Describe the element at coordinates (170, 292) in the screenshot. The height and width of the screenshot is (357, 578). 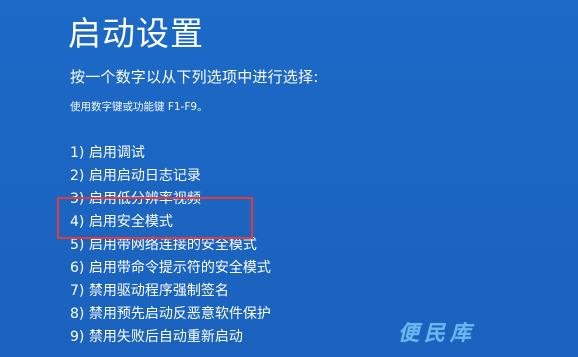
I see `option-disable-driver-signature-enforcement: 7) 禁用驱动程序强制签名` at that location.